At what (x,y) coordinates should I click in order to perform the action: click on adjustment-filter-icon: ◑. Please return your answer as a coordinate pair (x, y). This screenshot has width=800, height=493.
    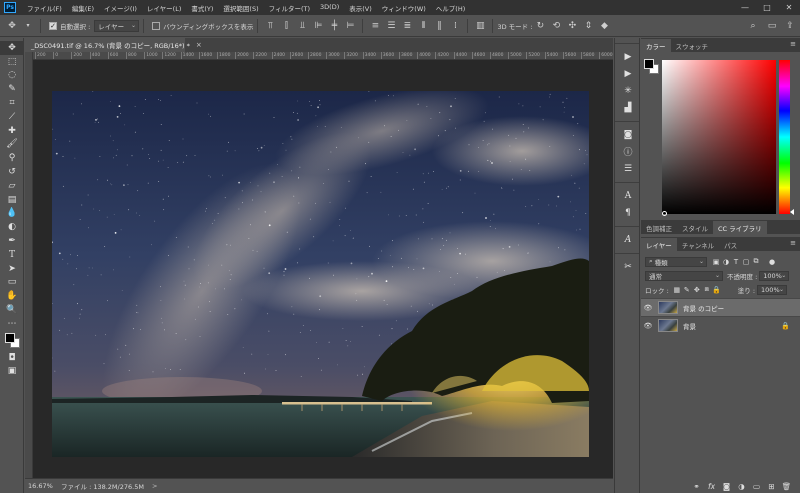
    Looking at the image, I should click on (726, 262).